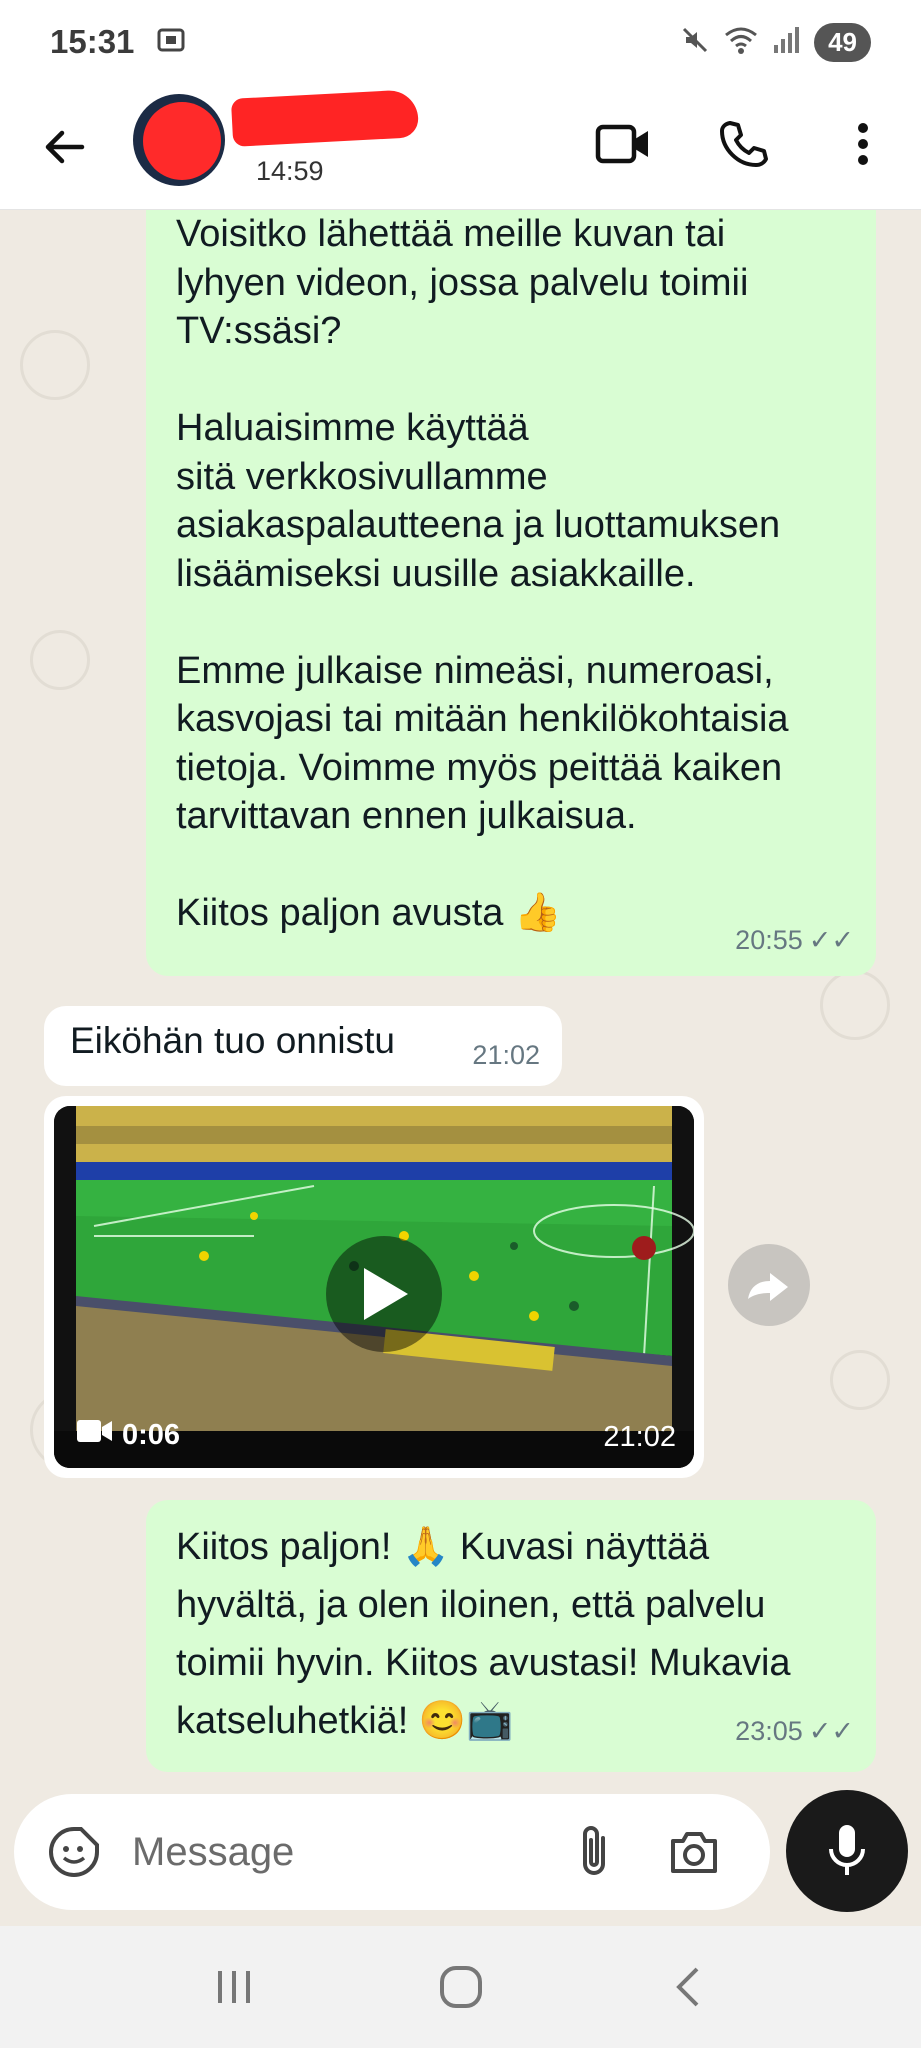 The height and width of the screenshot is (2048, 921). I want to click on avatar-redaction, so click(182, 141).